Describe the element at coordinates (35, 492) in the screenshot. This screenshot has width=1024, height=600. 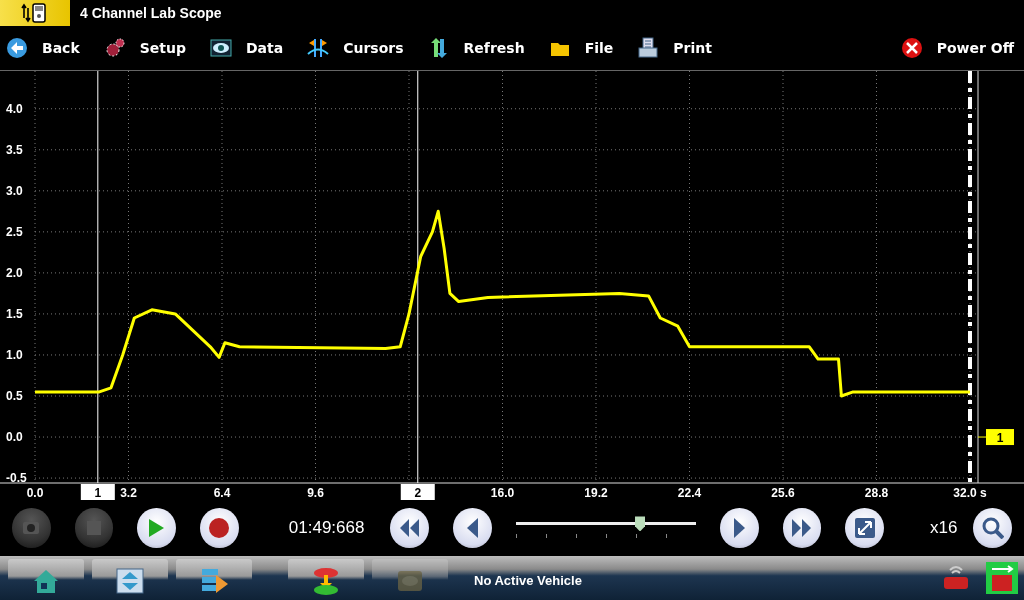
I see `x-axis-label: 0.0` at that location.